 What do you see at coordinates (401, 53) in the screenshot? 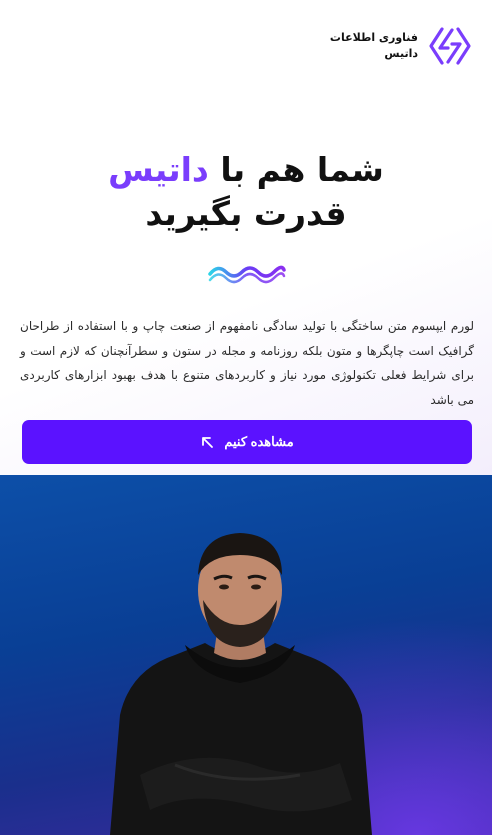
I see `brand-line2: داتیس` at bounding box center [401, 53].